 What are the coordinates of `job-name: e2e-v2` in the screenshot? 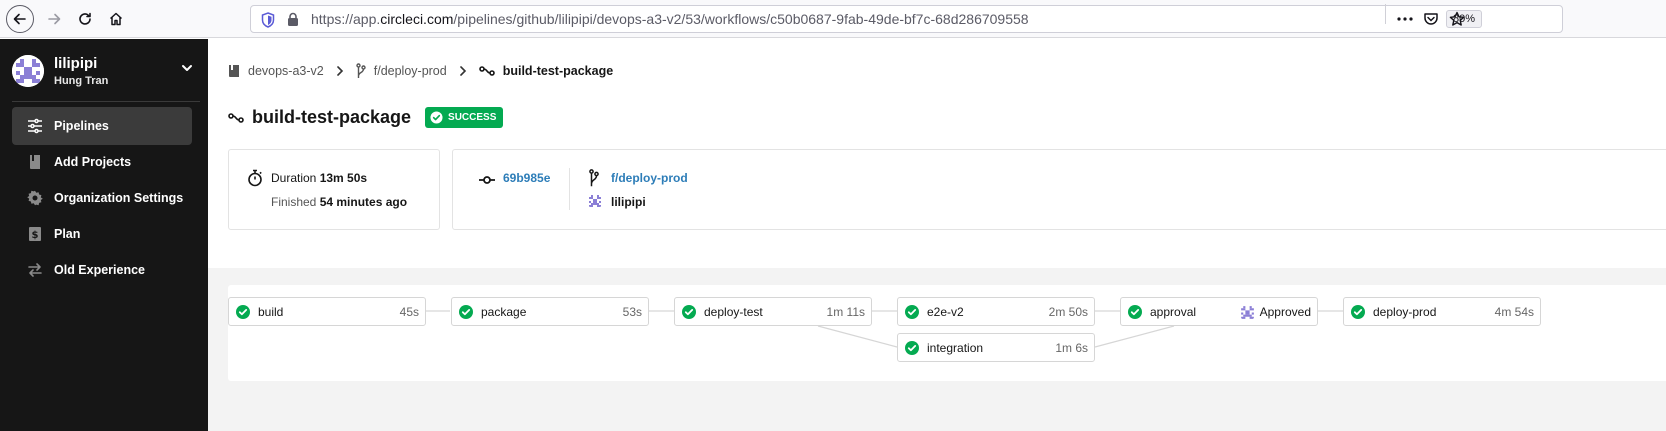 It's located at (945, 311).